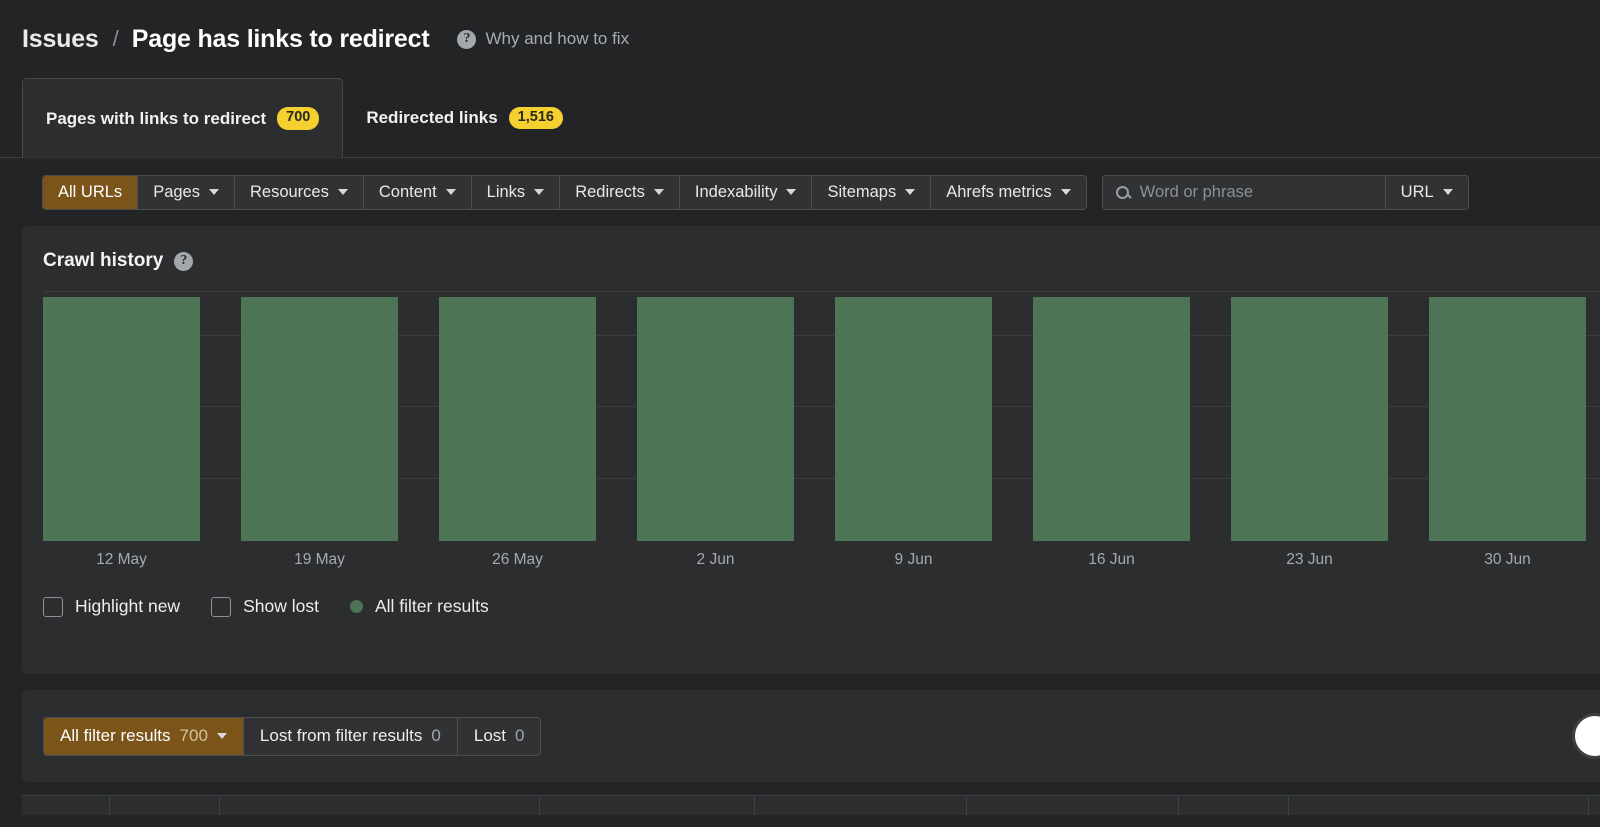 The width and height of the screenshot is (1600, 827). I want to click on filter-ahrefs-metrics: Ahrefs metrics, so click(1008, 192).